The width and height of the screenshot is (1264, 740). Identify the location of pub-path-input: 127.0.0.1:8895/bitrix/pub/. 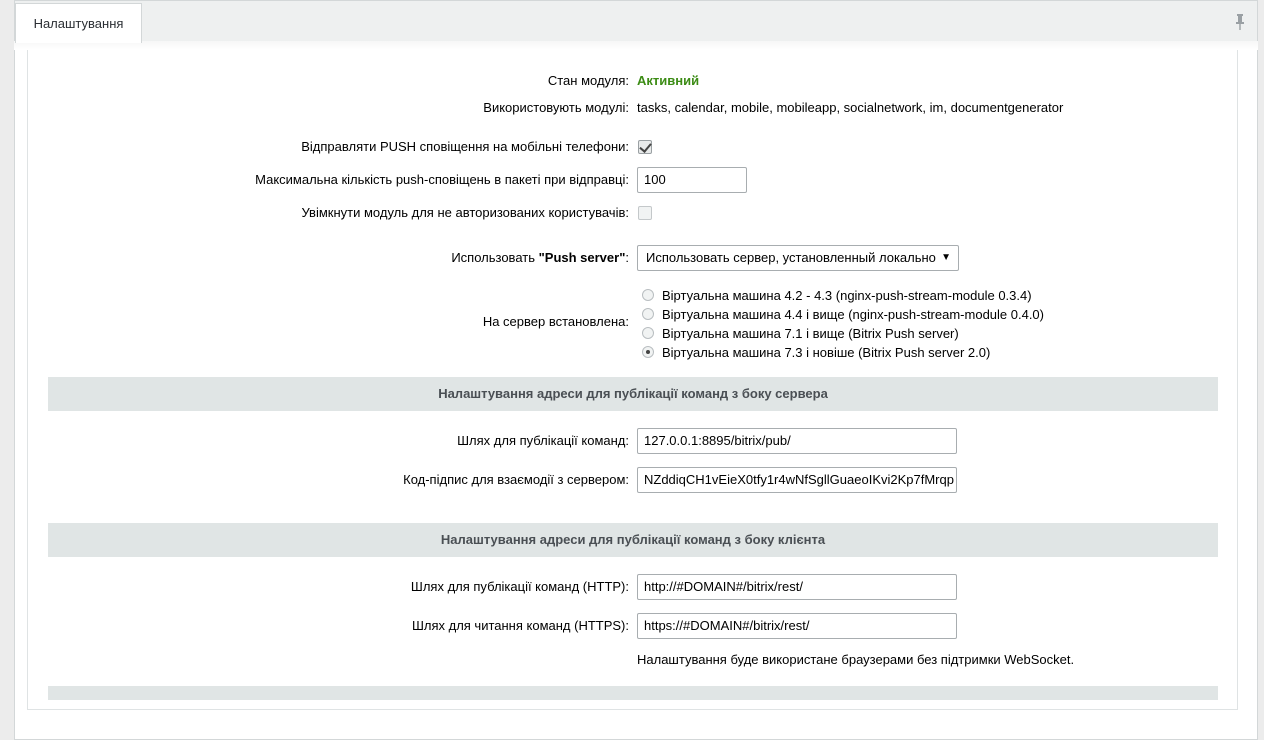
(797, 441).